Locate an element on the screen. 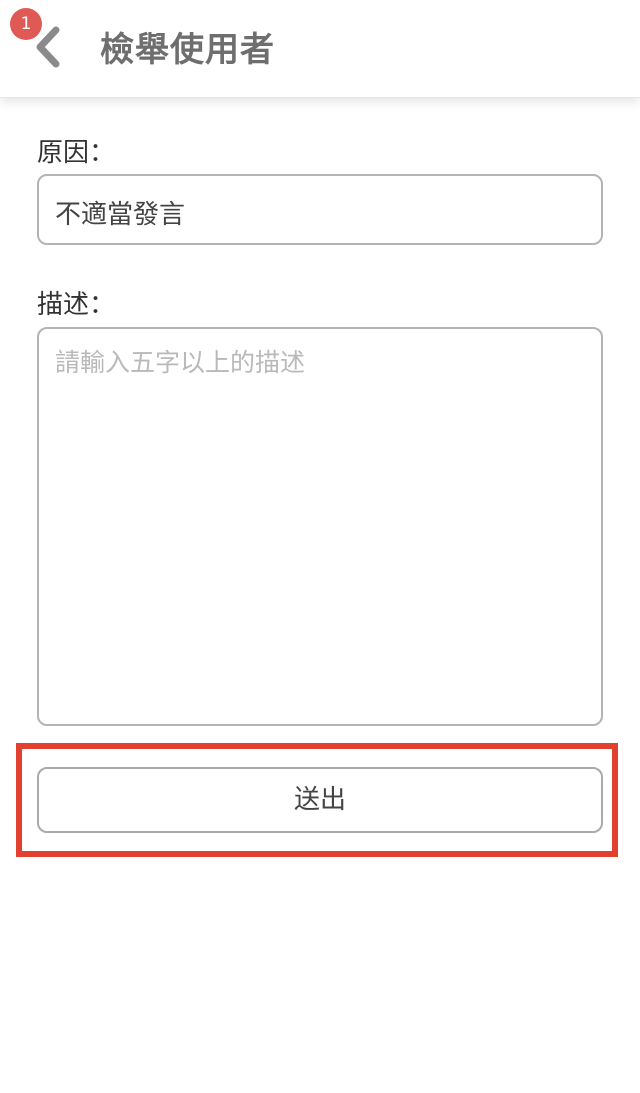  reason-select: 不適當發言 is located at coordinates (320, 209).